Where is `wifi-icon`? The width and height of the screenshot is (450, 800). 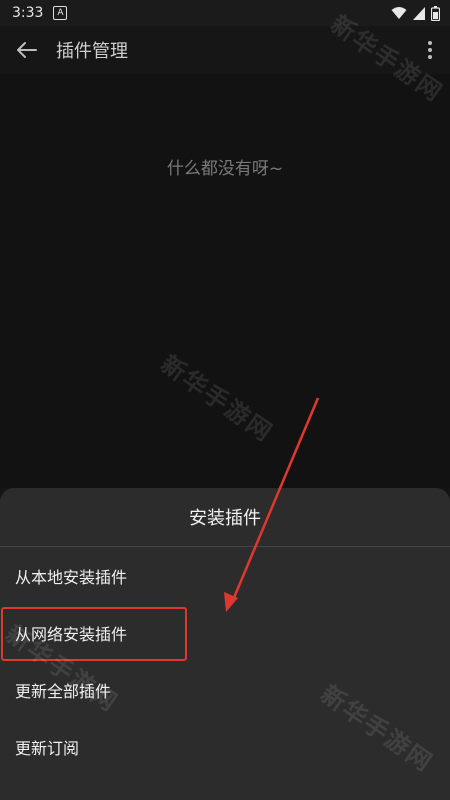 wifi-icon is located at coordinates (399, 13).